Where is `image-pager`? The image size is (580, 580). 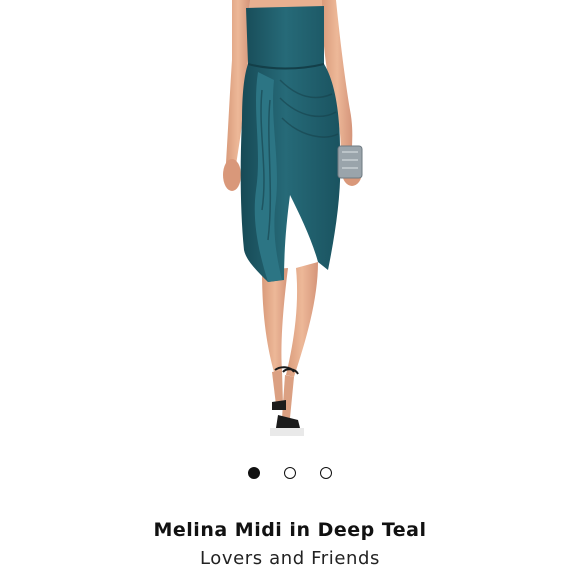
image-pager is located at coordinates (290, 473).